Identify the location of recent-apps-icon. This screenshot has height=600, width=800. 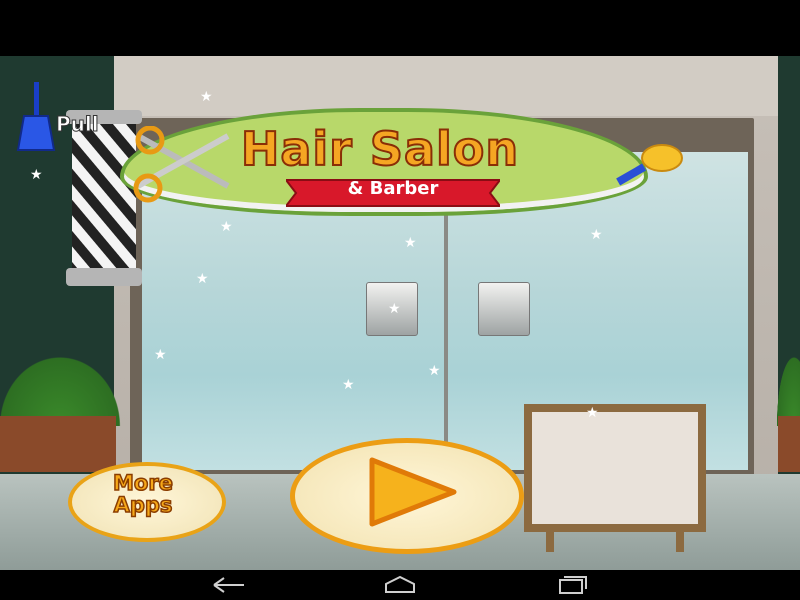
(572, 585).